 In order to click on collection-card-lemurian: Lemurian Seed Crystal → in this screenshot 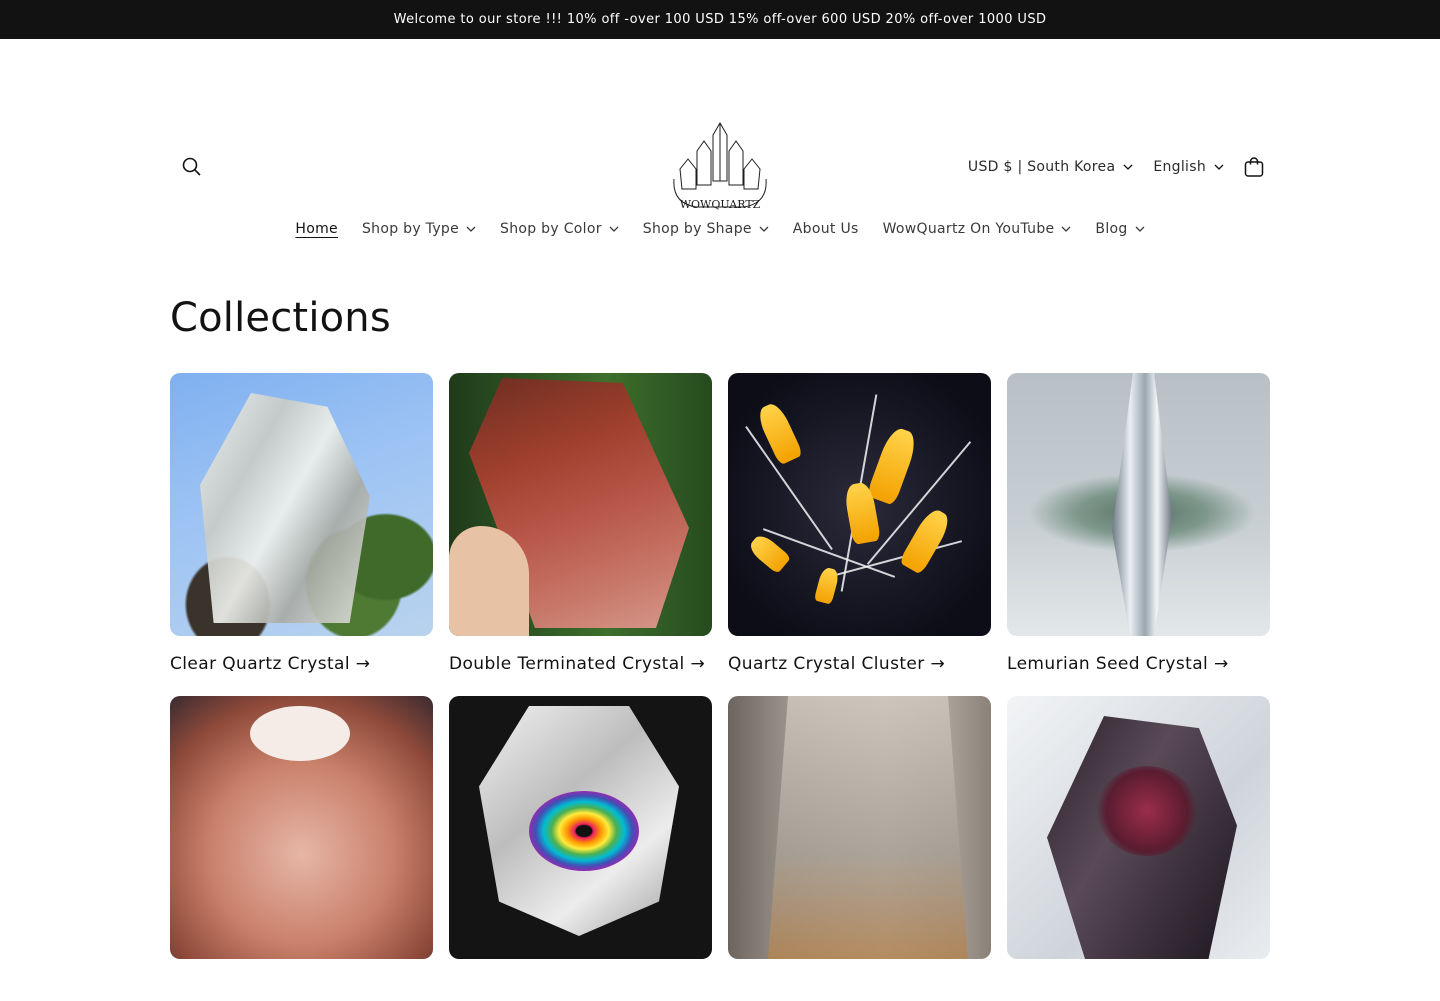, I will do `click(1138, 525)`.